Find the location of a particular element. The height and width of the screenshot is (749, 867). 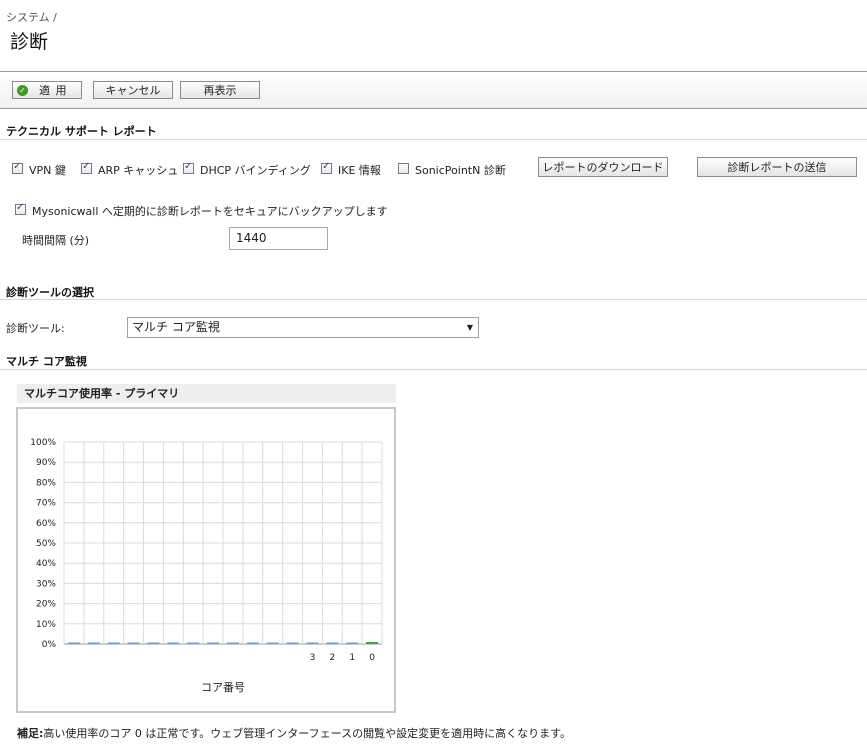

dhcp-binding-checkbox is located at coordinates (188, 167).